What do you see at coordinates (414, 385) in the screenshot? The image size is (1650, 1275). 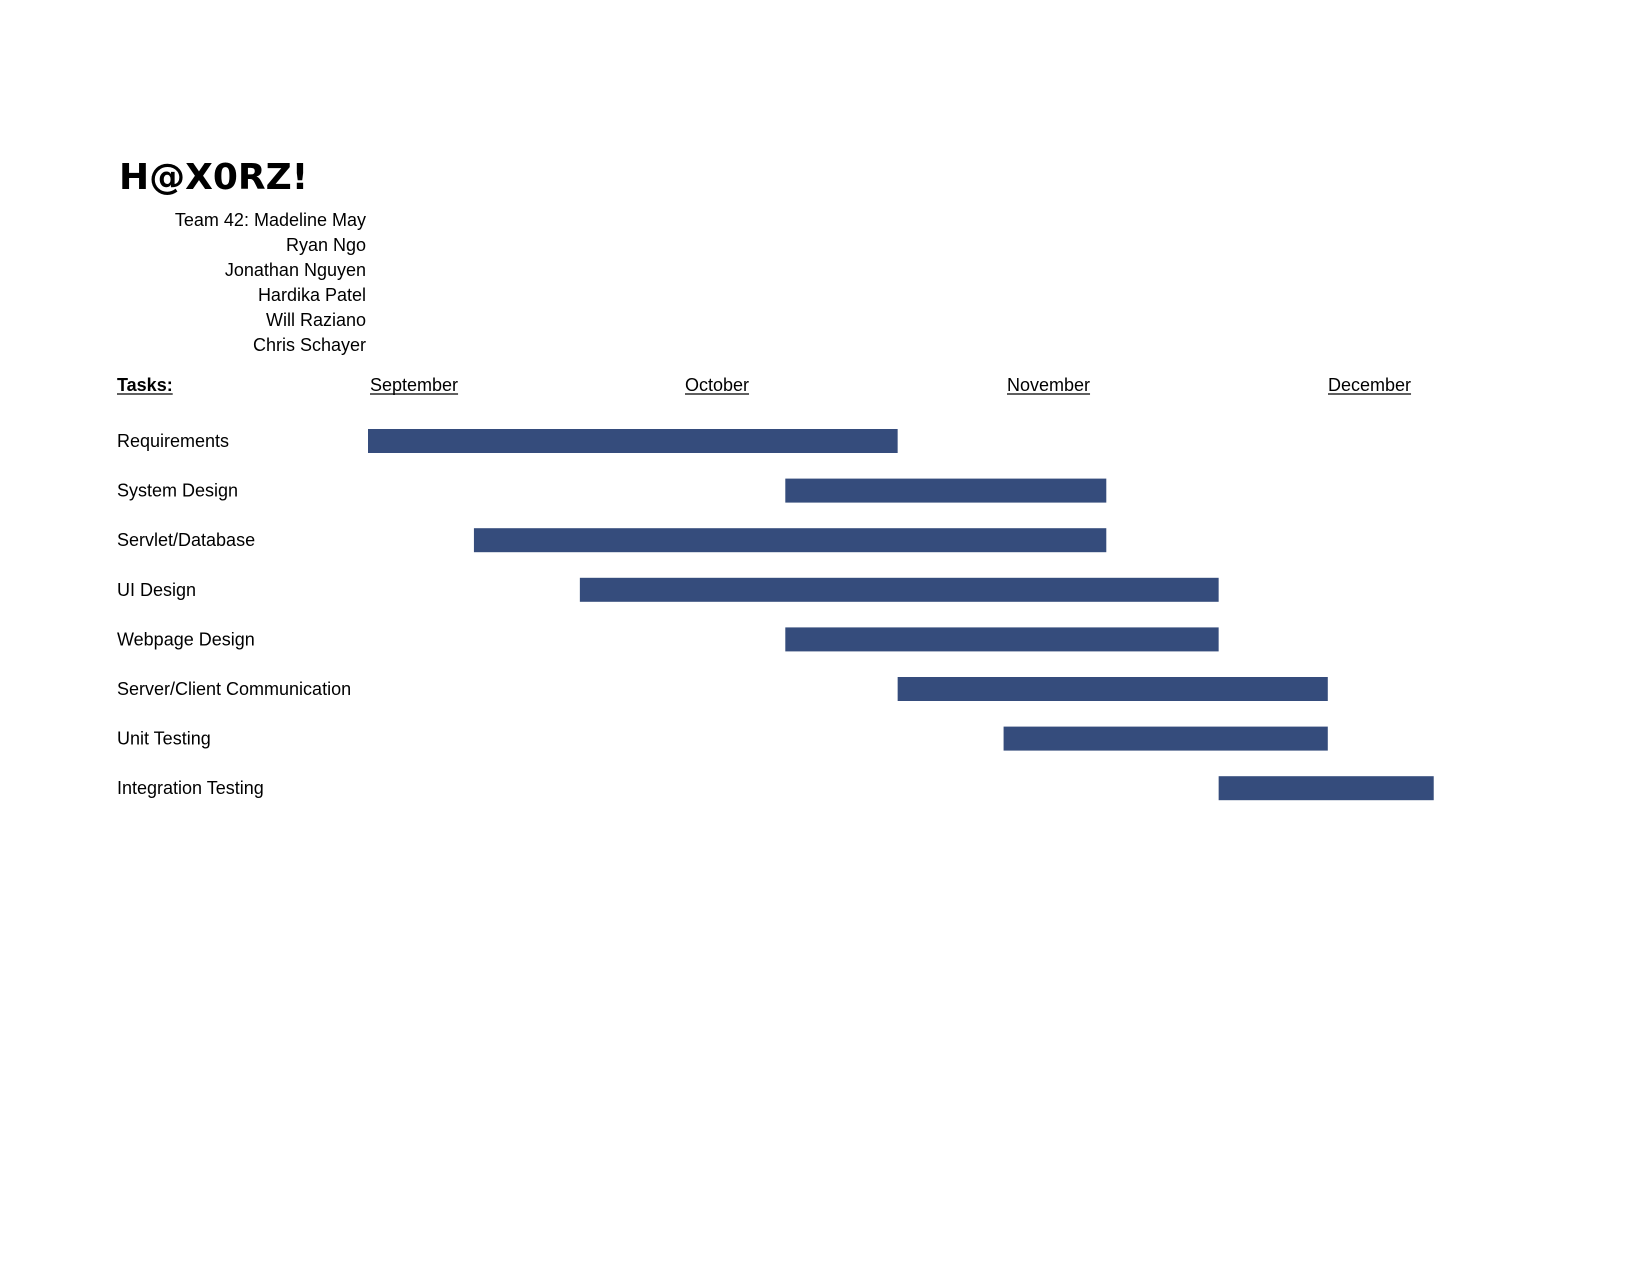 I see `month-label: September` at bounding box center [414, 385].